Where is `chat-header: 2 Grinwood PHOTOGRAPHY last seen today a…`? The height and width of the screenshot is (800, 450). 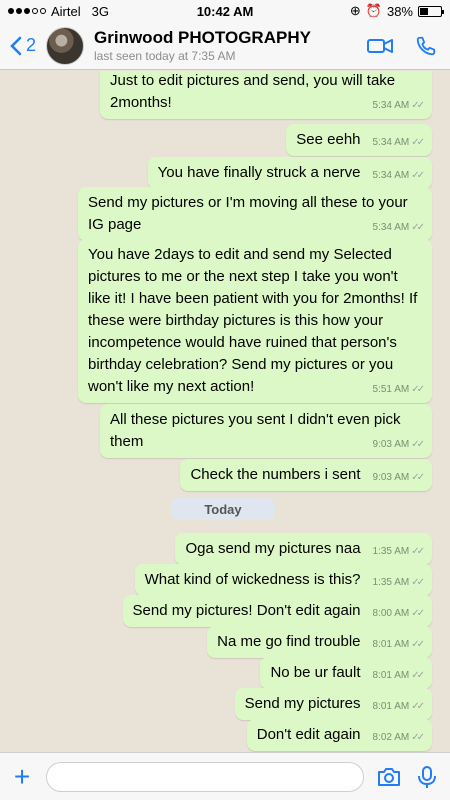 chat-header: 2 Grinwood PHOTOGRAPHY last seen today a… is located at coordinates (225, 46).